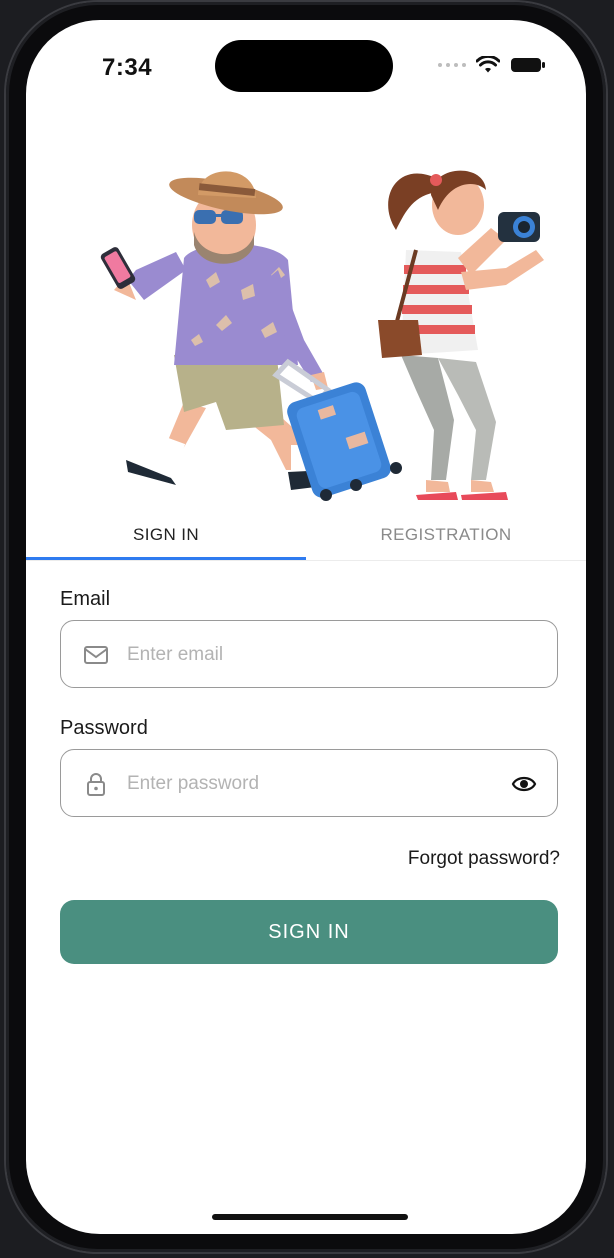 The width and height of the screenshot is (614, 1258). I want to click on password-input, so click(307, 784).